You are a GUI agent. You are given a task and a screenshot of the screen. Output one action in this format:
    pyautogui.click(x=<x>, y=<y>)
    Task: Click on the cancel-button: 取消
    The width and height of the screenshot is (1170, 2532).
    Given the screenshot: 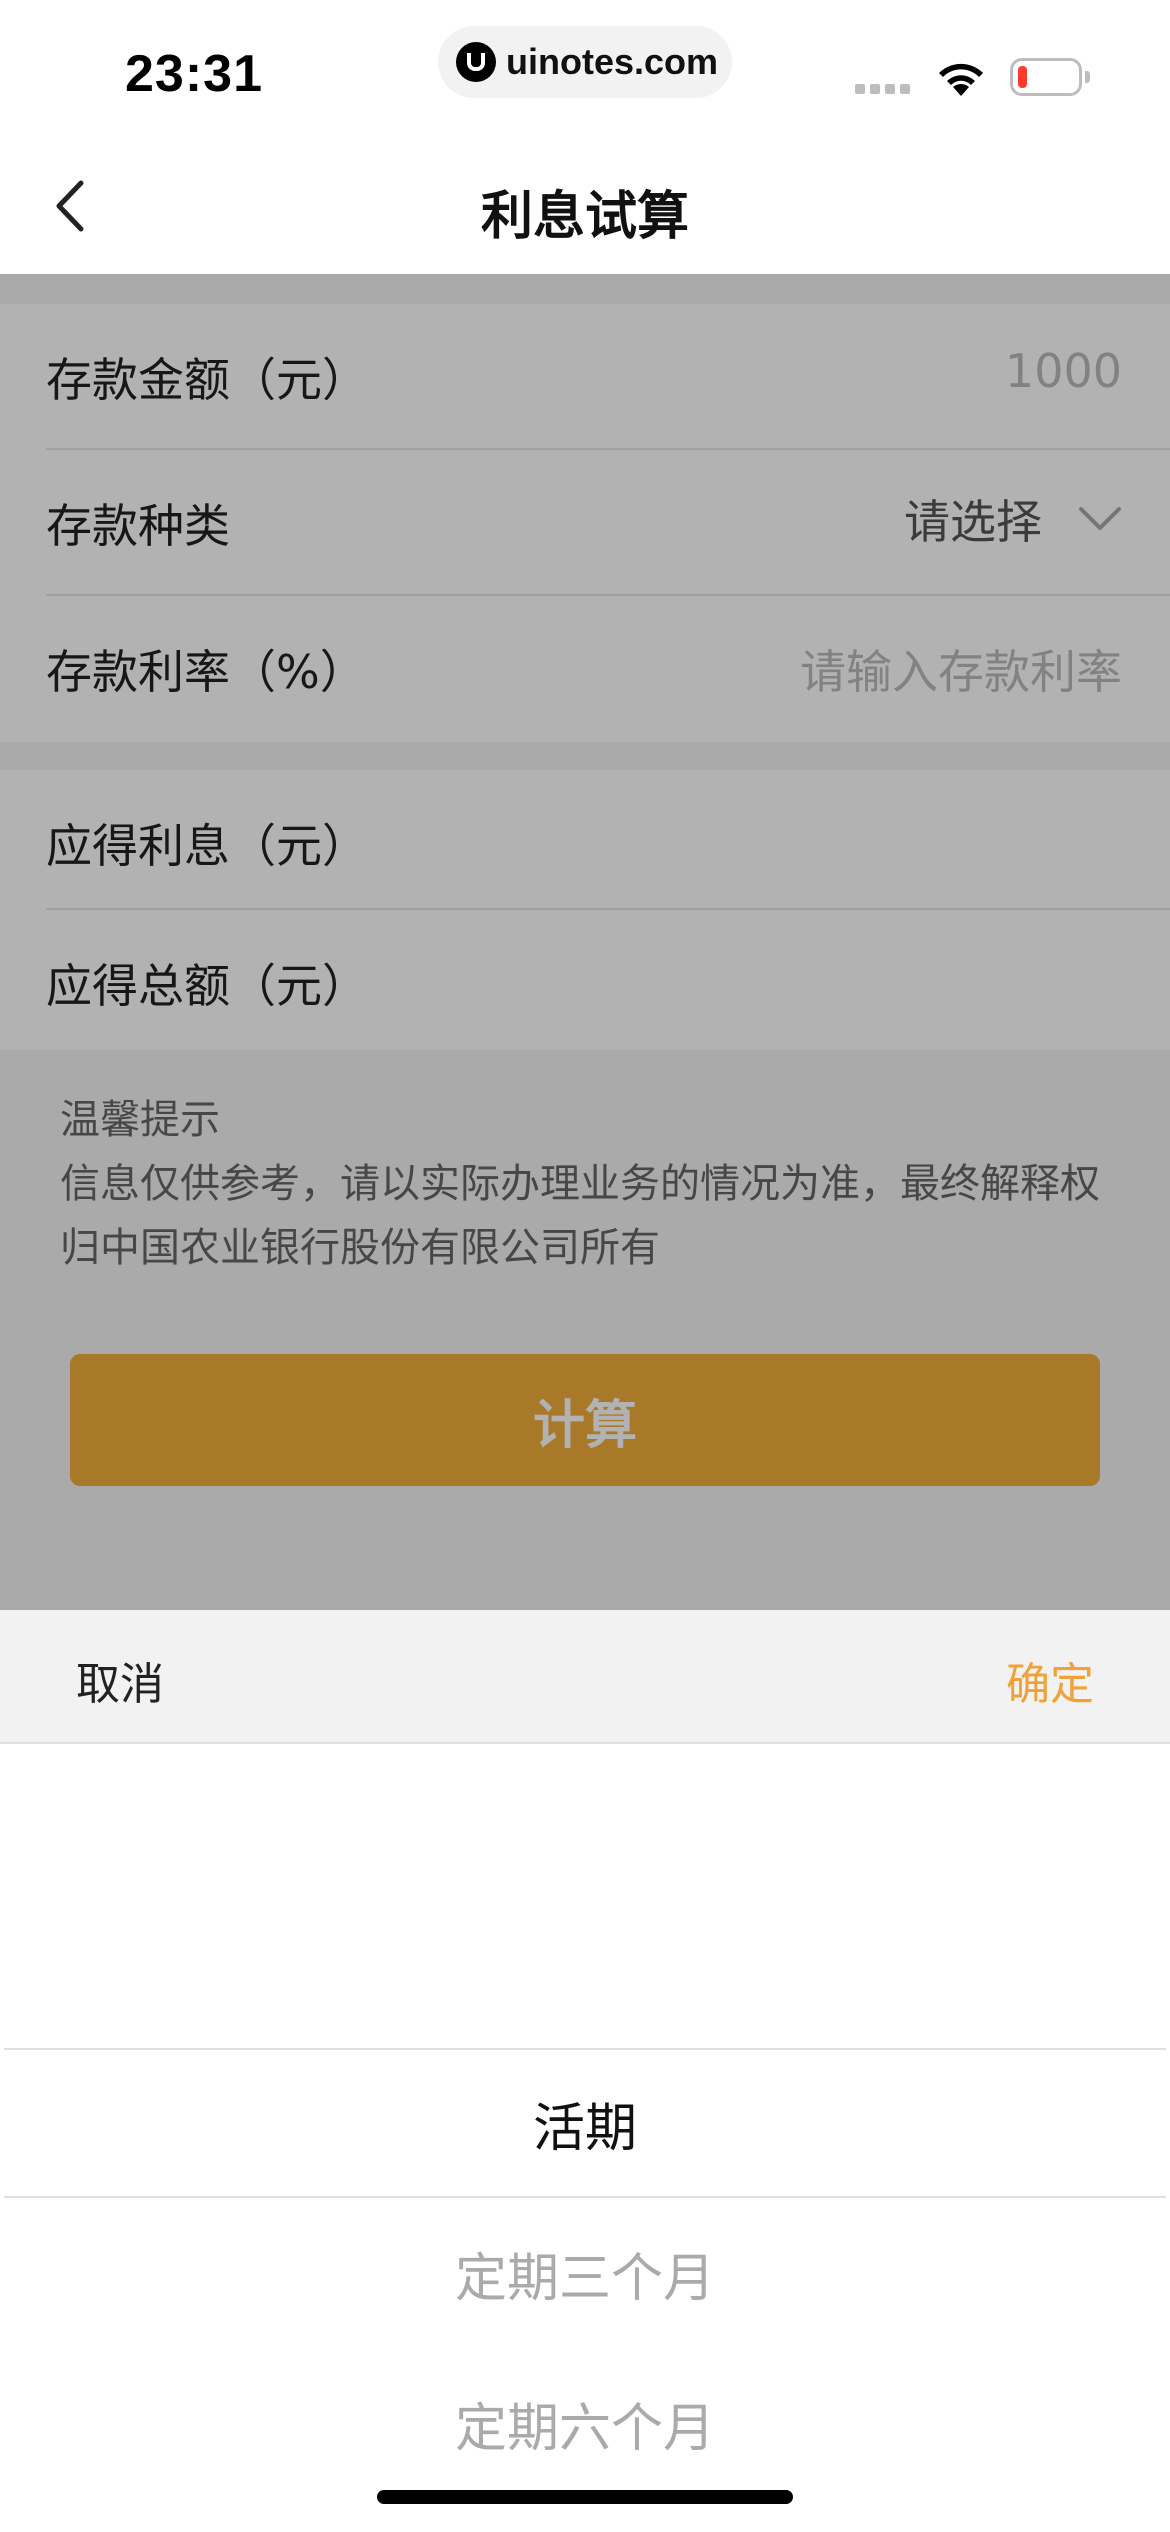 What is the action you would take?
    pyautogui.click(x=120, y=1680)
    